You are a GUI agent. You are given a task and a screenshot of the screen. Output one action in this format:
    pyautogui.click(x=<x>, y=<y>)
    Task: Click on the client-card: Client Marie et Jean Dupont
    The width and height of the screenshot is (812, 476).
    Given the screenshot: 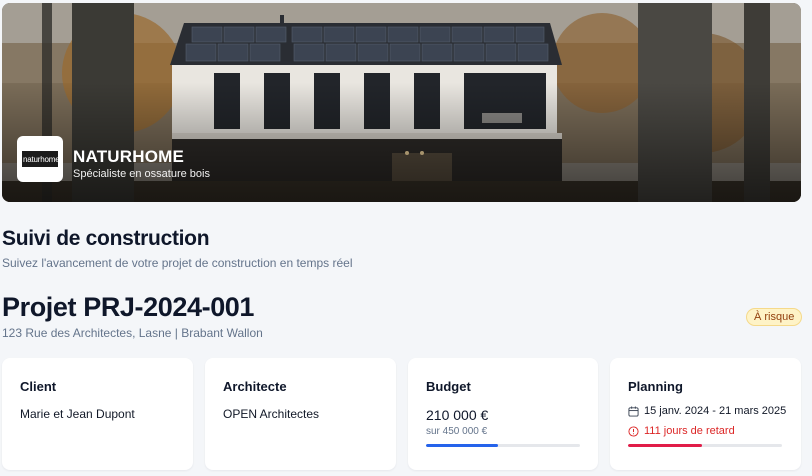 What is the action you would take?
    pyautogui.click(x=97, y=414)
    